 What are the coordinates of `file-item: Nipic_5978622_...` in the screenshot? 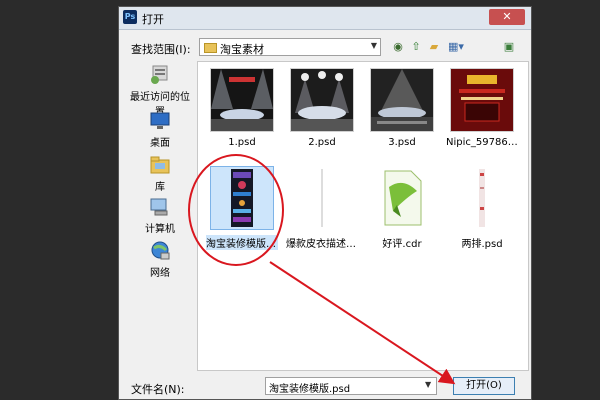 It's located at (482, 108).